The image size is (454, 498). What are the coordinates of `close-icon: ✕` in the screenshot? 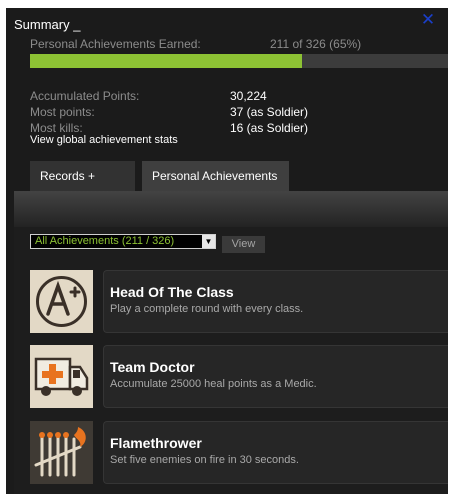 It's located at (428, 20).